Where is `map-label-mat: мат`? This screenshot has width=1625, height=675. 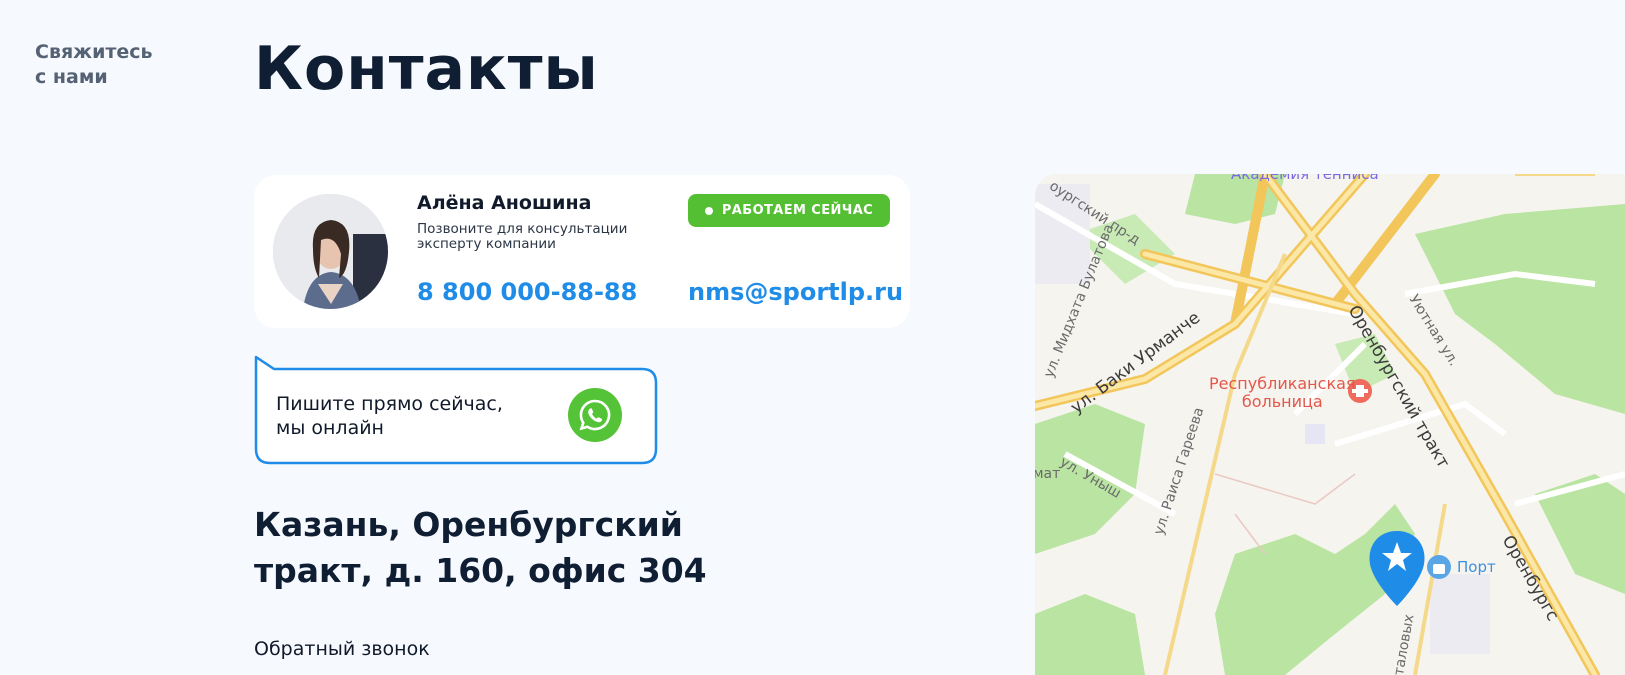
map-label-mat: мат is located at coordinates (1048, 474).